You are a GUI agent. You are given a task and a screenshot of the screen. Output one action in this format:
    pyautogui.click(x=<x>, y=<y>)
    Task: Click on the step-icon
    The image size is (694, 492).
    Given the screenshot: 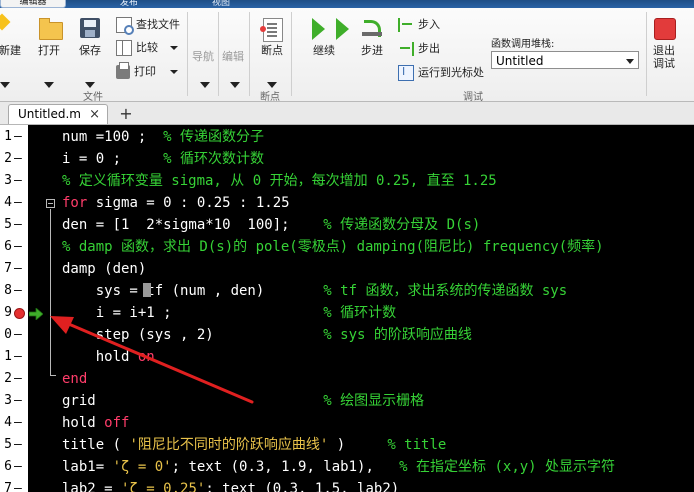 What is the action you would take?
    pyautogui.click(x=372, y=28)
    